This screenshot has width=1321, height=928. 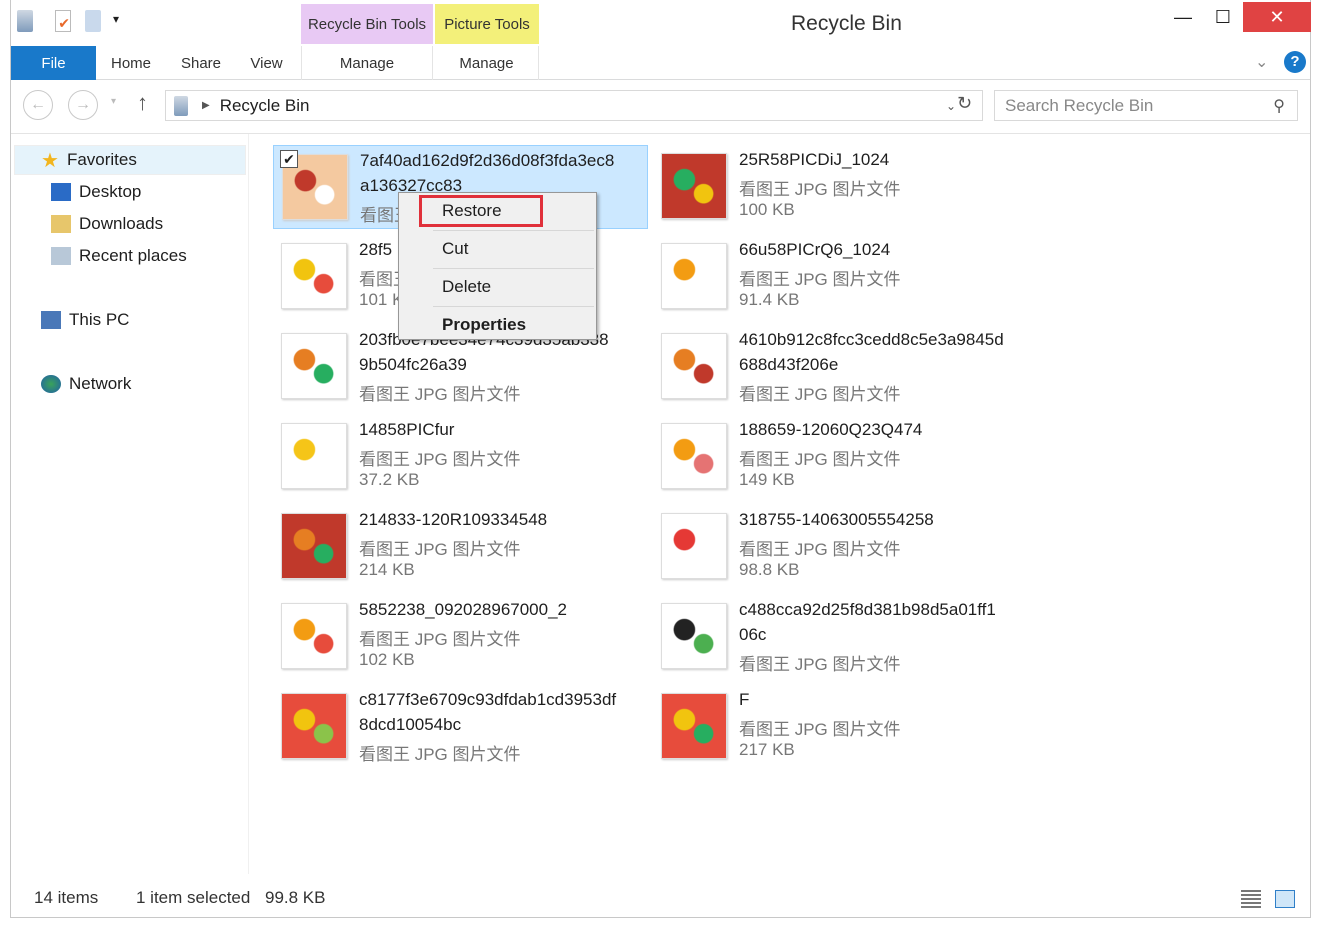 What do you see at coordinates (295, 897) in the screenshot?
I see `status-size: 99.8 KB` at bounding box center [295, 897].